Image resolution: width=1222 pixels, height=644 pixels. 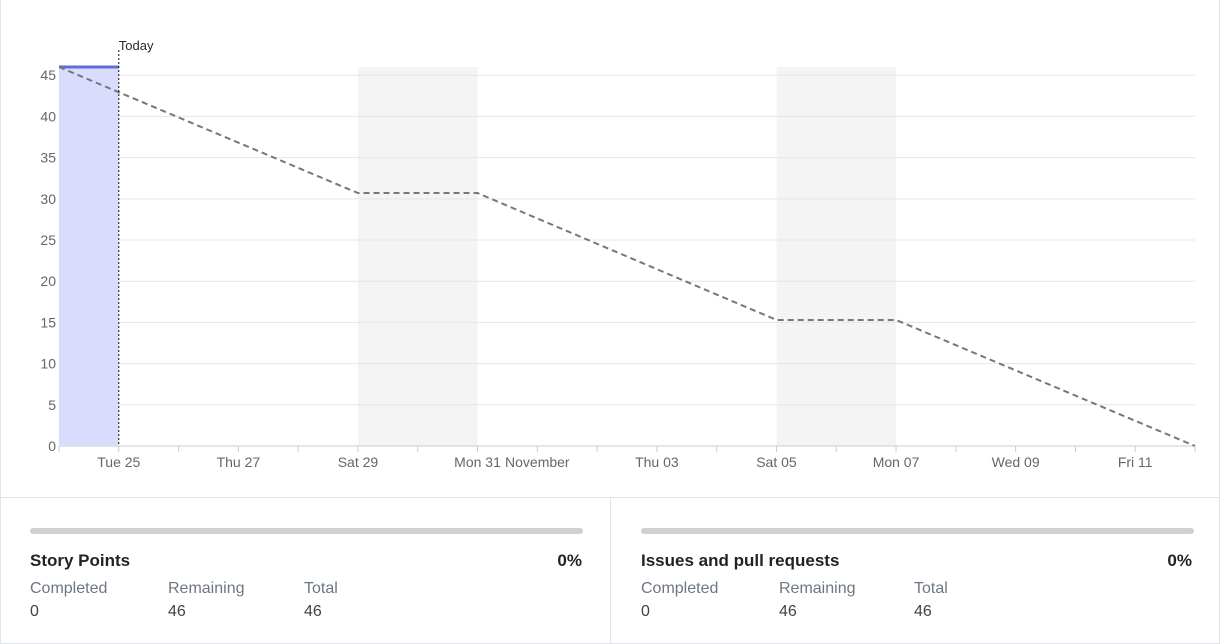 I want to click on y-tick-label: 5, so click(x=52, y=405).